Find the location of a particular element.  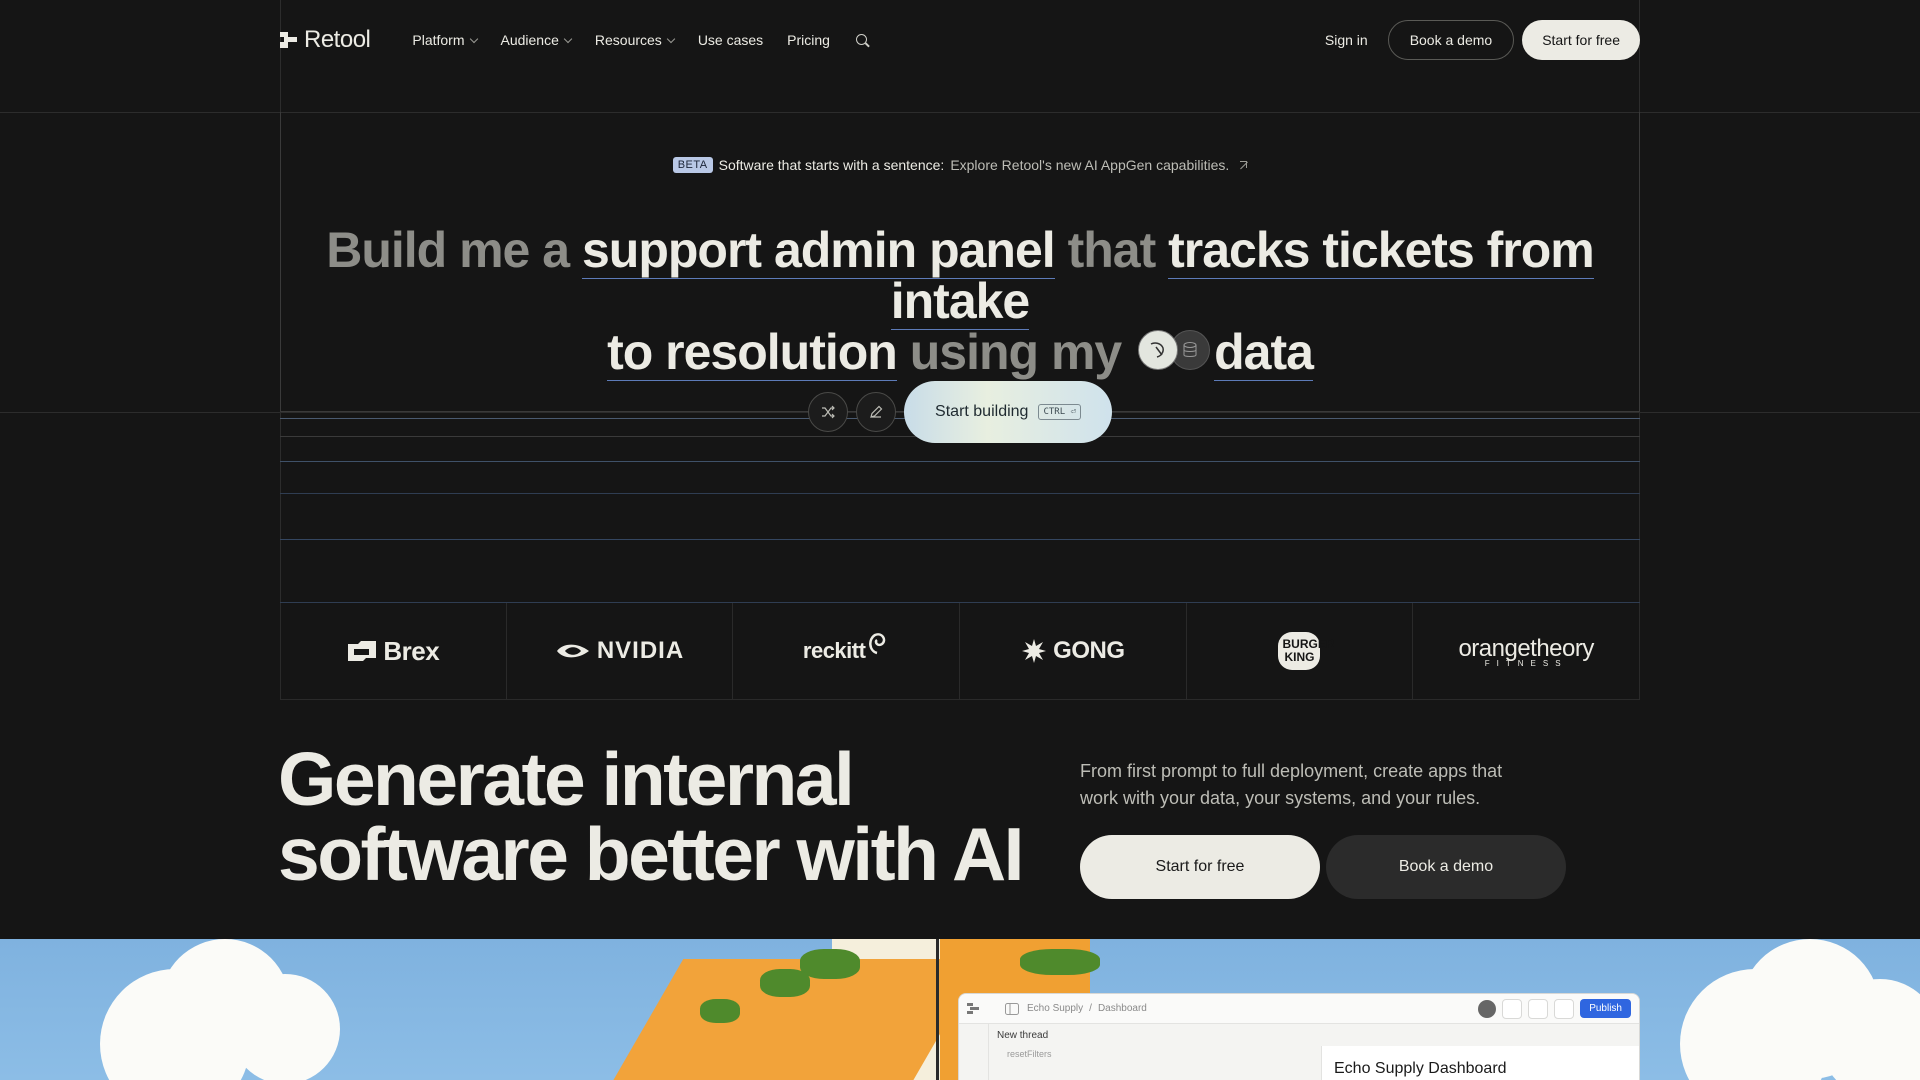

edit-button is located at coordinates (876, 412).